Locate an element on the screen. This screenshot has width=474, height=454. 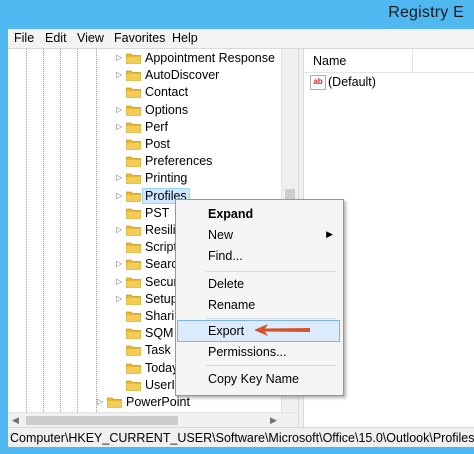
tree-item-label: Perf is located at coordinates (156, 126).